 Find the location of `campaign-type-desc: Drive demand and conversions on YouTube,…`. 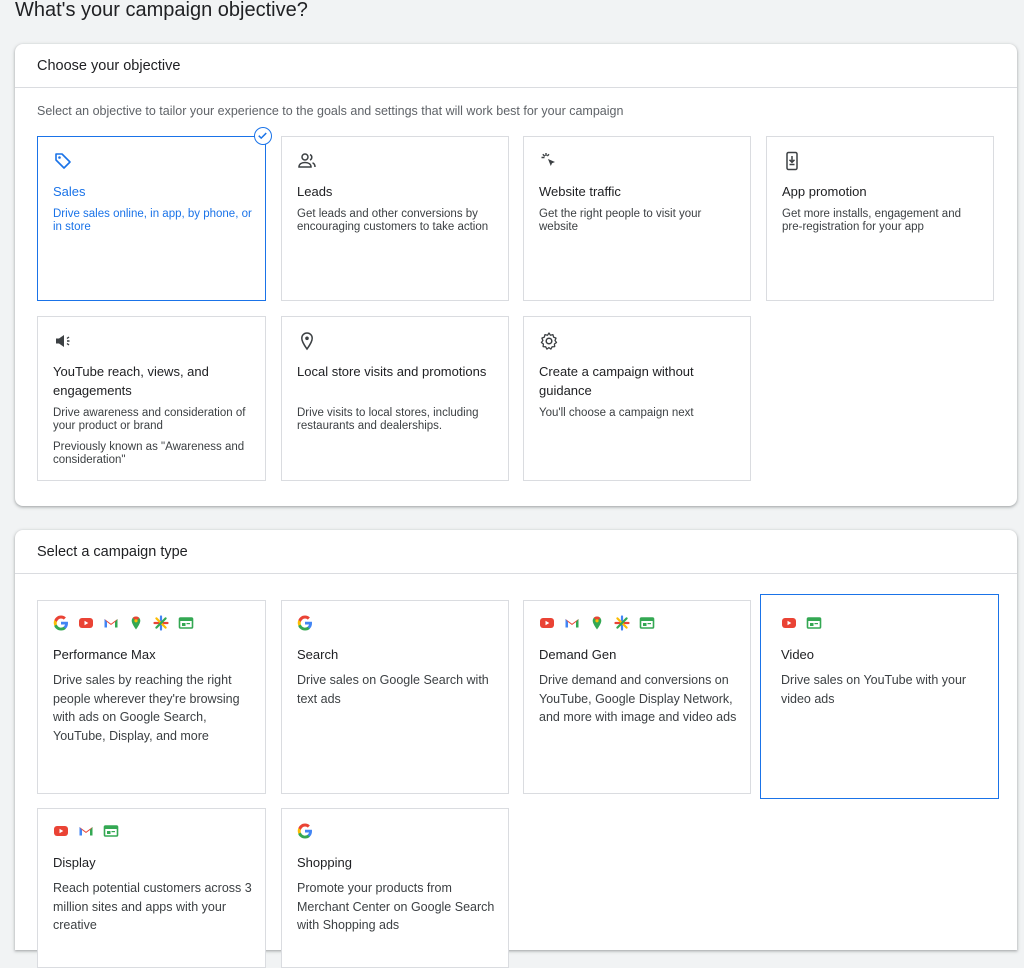

campaign-type-desc: Drive demand and conversions on YouTube,… is located at coordinates (638, 698).